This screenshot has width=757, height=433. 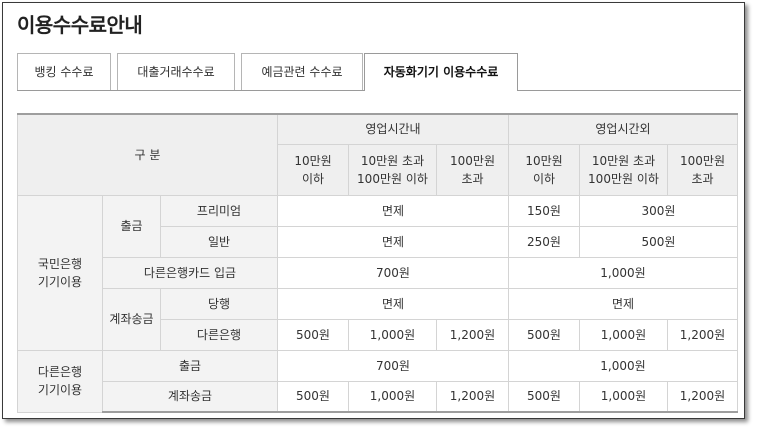 I want to click on kb-withdraw-label: 출금, so click(x=131, y=226).